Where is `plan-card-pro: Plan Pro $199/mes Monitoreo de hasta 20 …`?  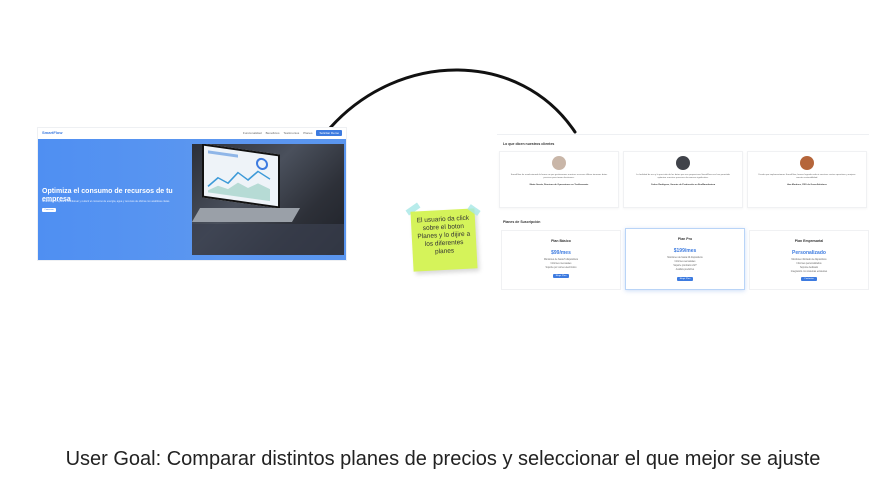
plan-card-pro: Plan Pro $199/mes Monitoreo de hasta 20 … is located at coordinates (685, 259).